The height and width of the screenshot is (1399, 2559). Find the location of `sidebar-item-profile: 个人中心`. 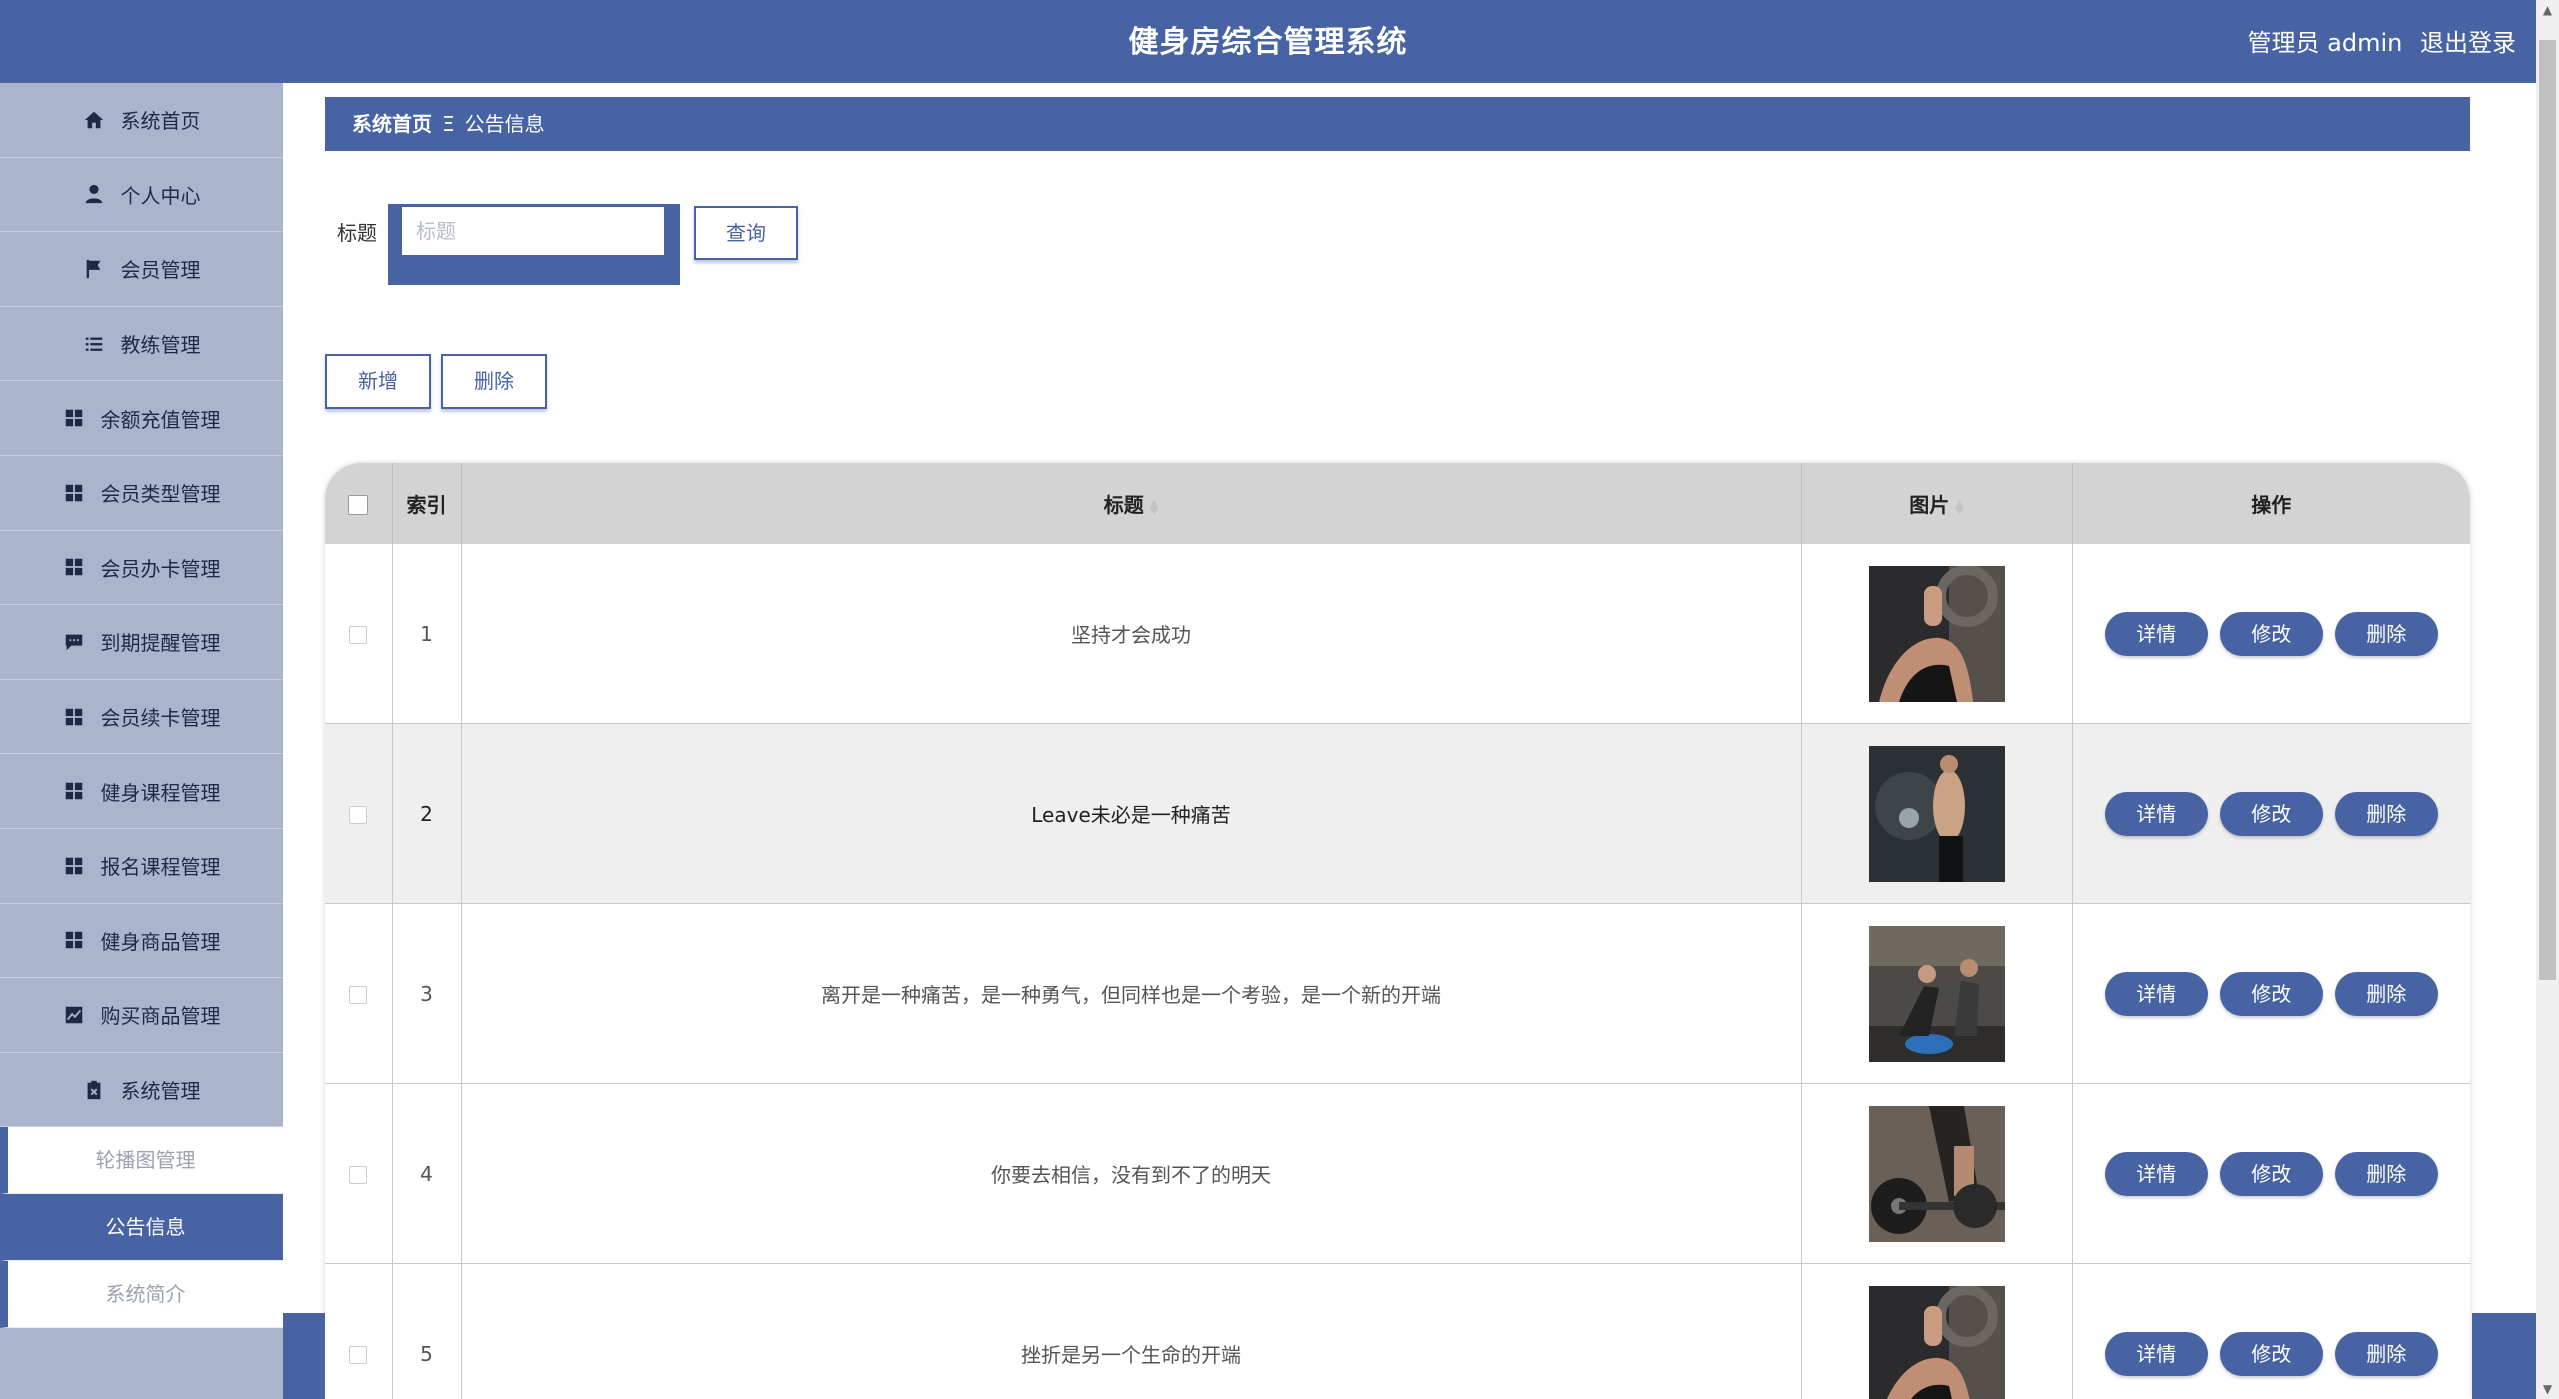

sidebar-item-profile: 个人中心 is located at coordinates (141, 195).